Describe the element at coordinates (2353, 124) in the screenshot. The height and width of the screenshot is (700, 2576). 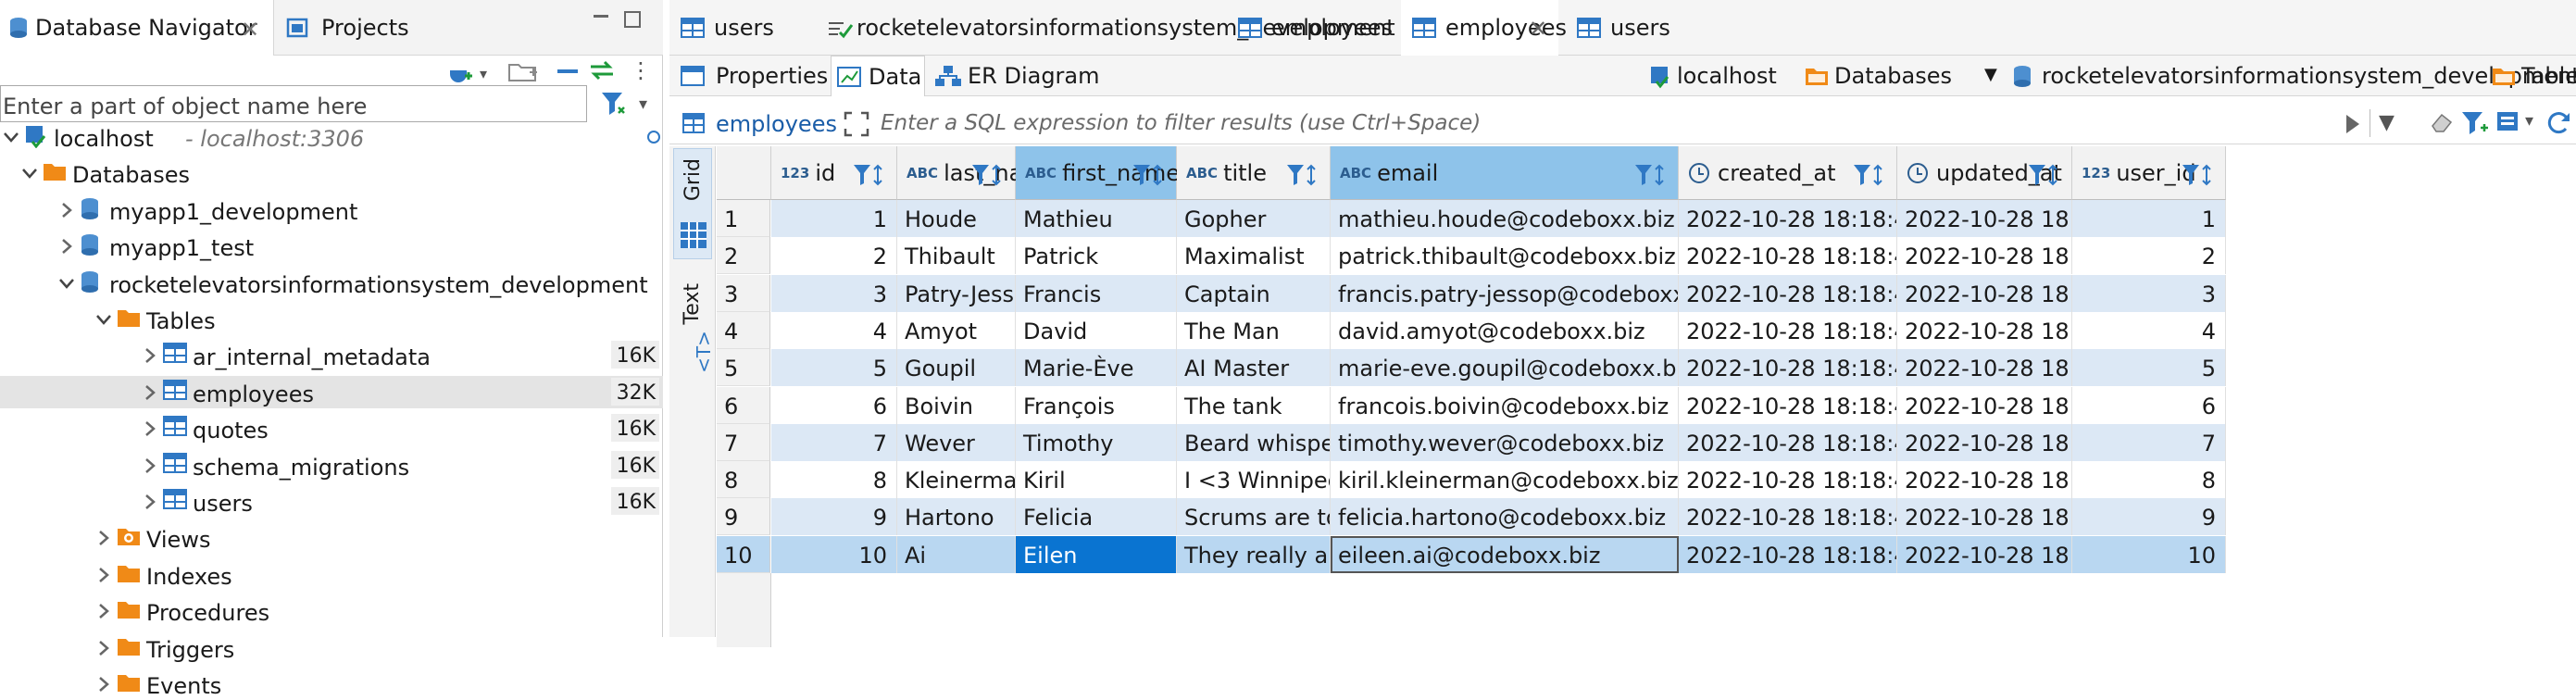
I see `apply-filter-icon` at that location.